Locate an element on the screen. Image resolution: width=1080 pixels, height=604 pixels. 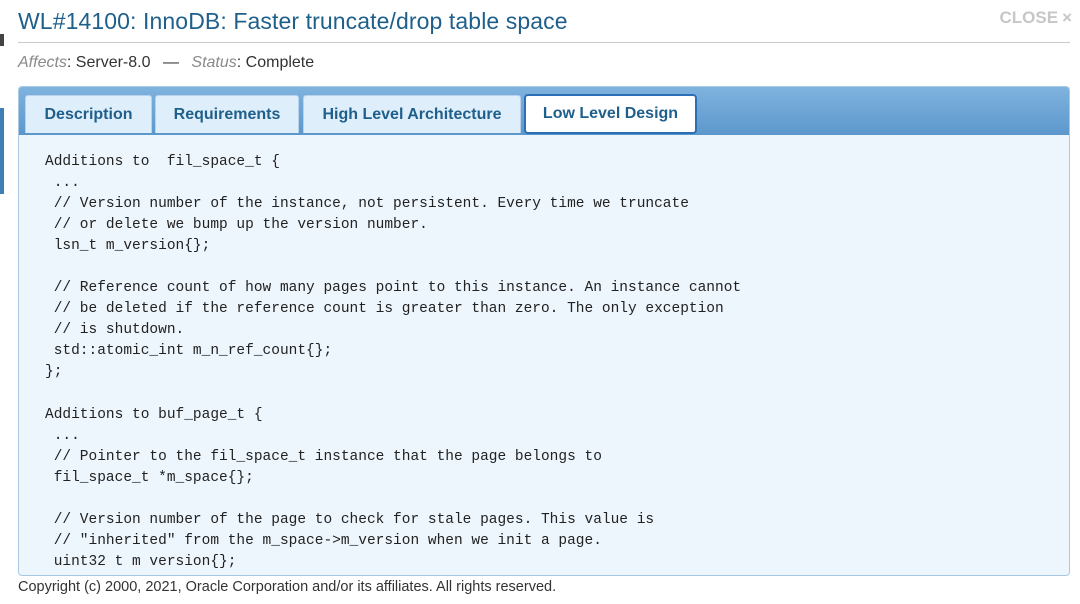
code-line: Additions to buf_page_t { is located at coordinates (154, 414).